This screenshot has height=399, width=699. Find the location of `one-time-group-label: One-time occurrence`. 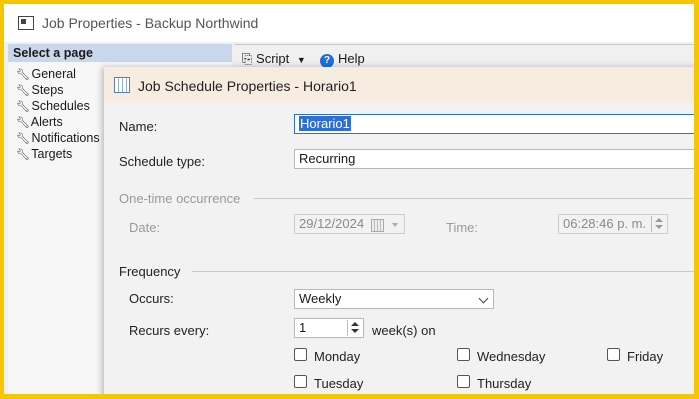

one-time-group-label: One-time occurrence is located at coordinates (180, 198).